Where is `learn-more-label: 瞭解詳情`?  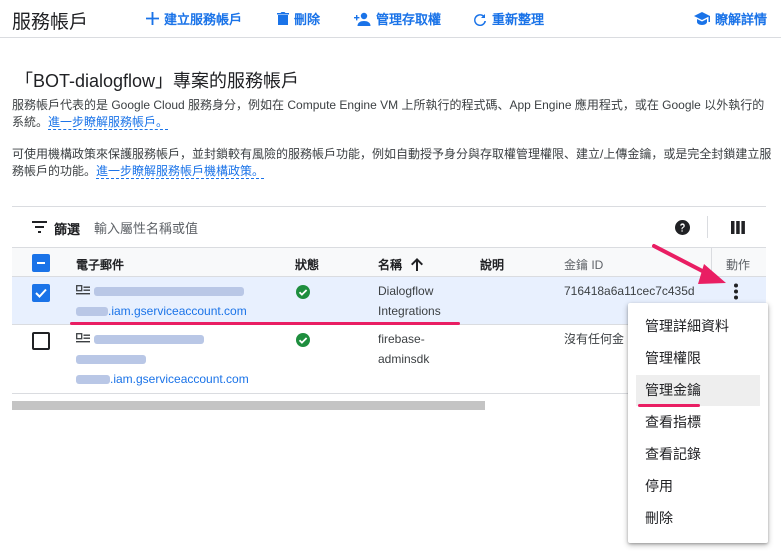
learn-more-label: 瞭解詳情 is located at coordinates (741, 19).